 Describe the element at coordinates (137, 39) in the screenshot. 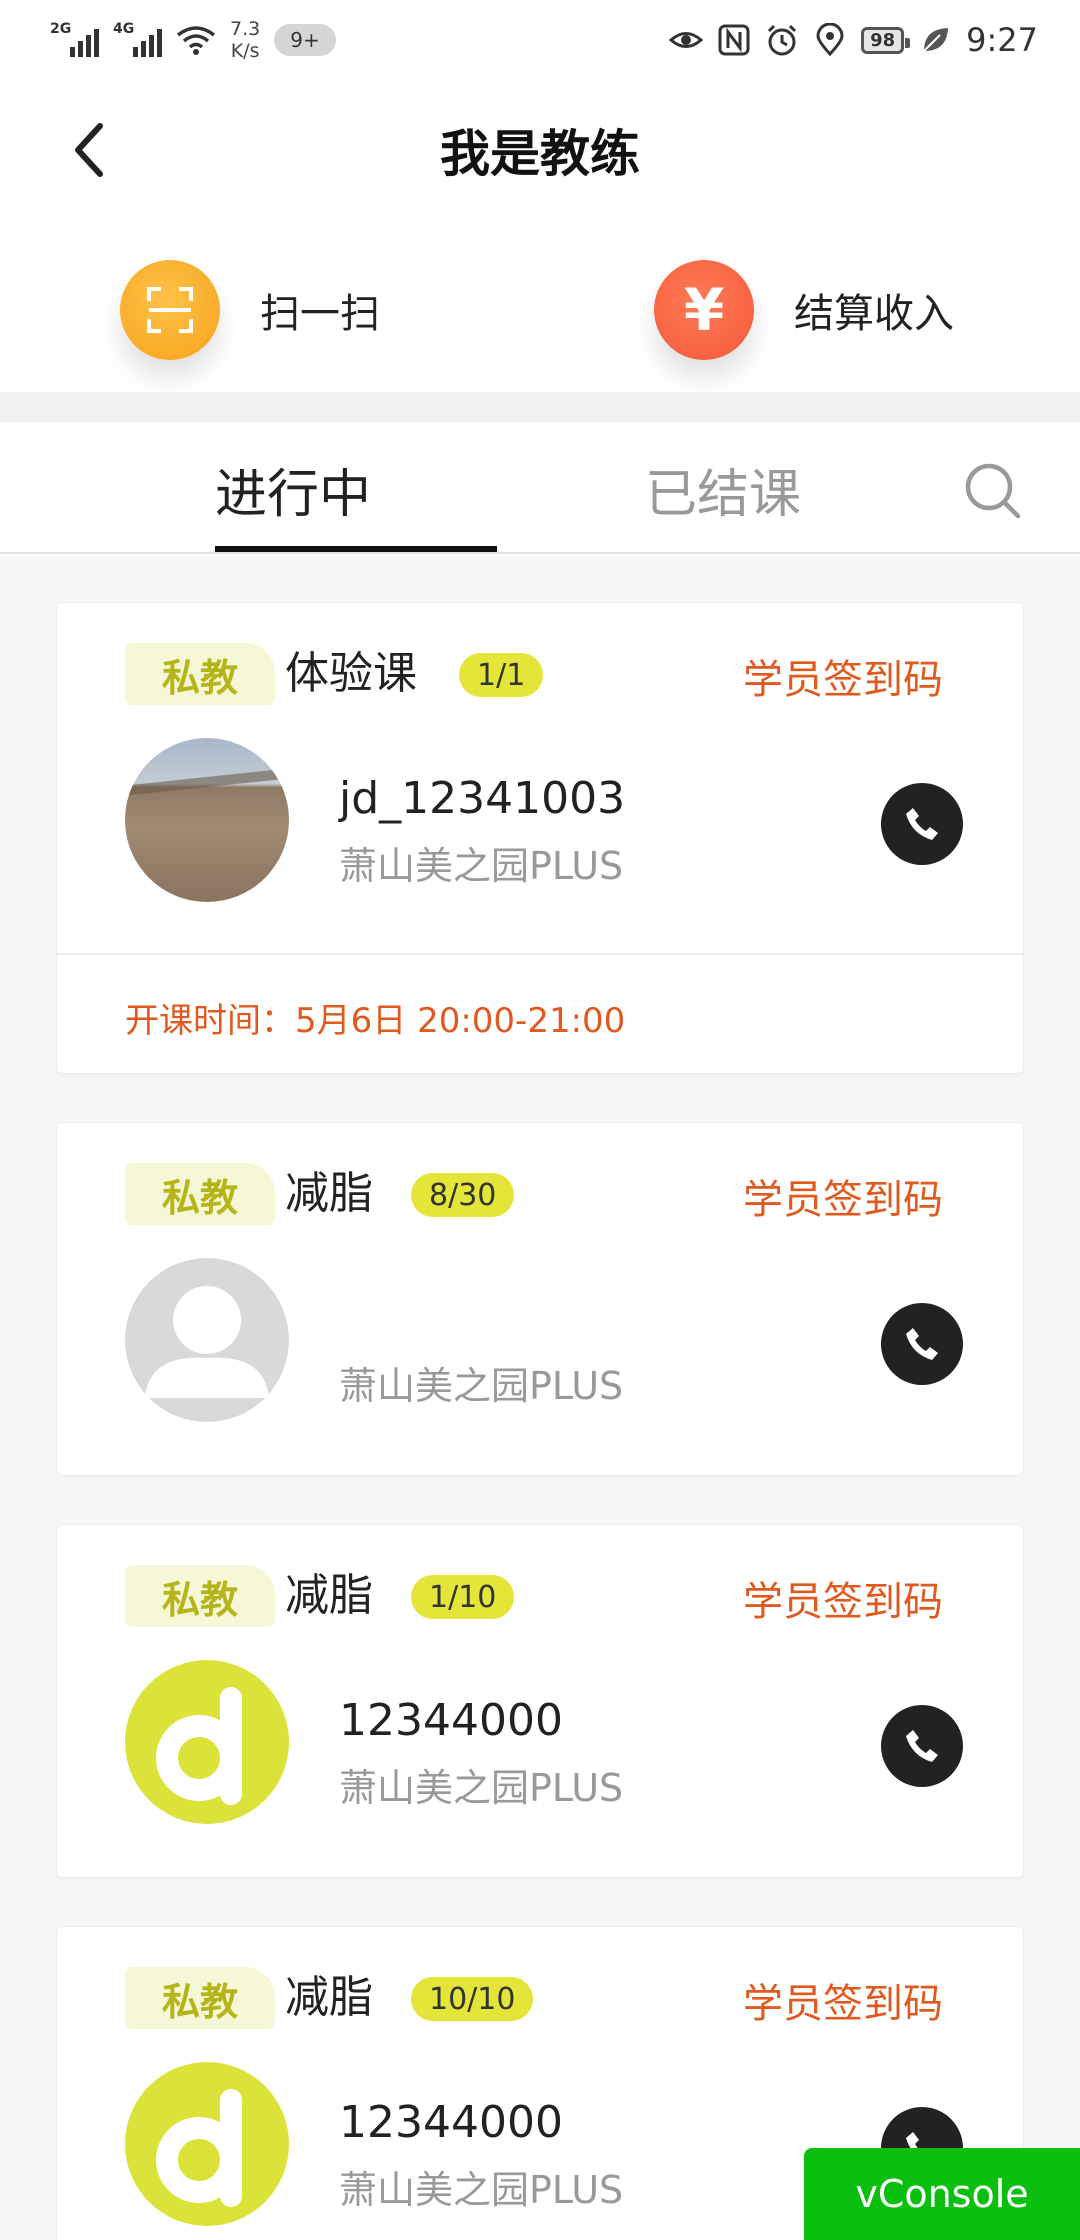

I see `signal-icon: 4G` at that location.